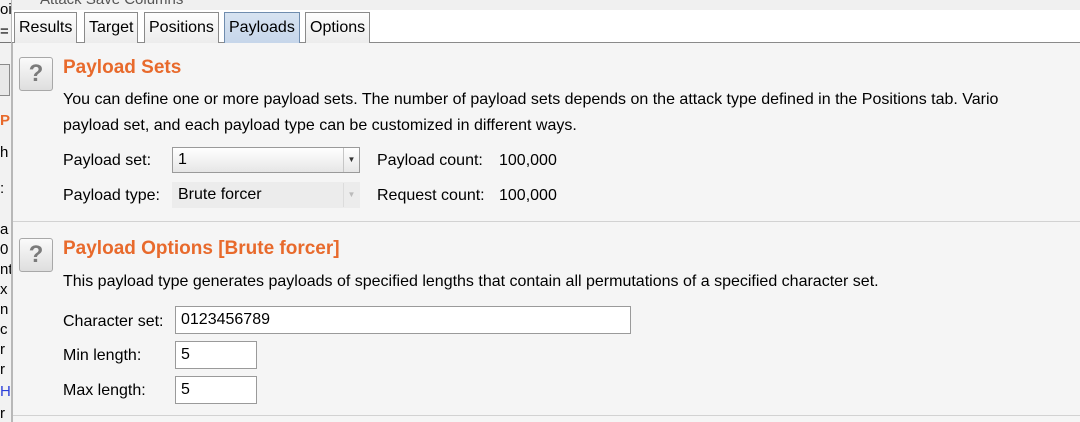  Describe the element at coordinates (6, 9) in the screenshot. I see `background-text: oi` at that location.